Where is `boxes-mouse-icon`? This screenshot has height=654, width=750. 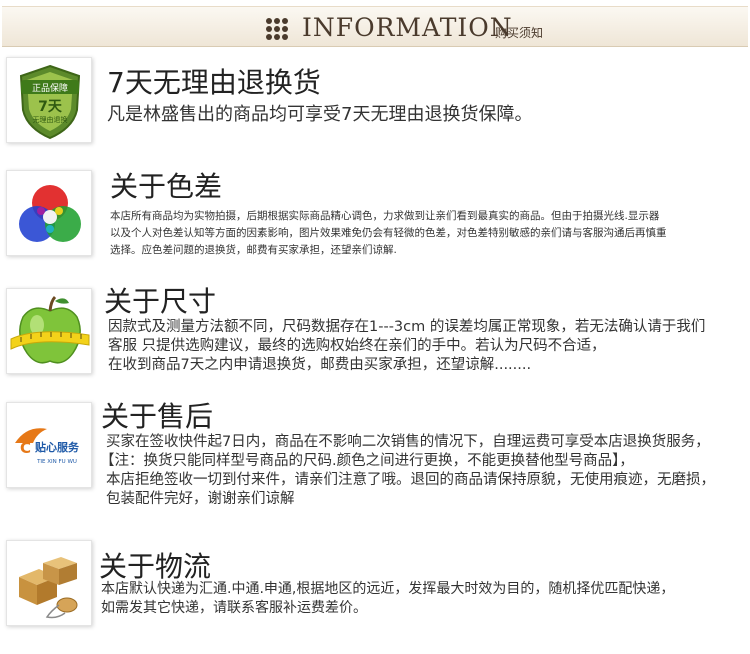 boxes-mouse-icon is located at coordinates (49, 583).